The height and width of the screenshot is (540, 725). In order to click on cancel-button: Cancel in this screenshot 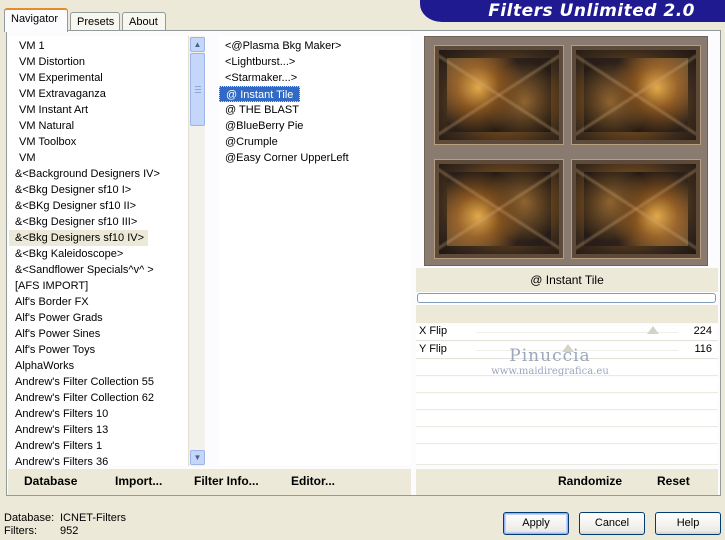, I will do `click(612, 523)`.